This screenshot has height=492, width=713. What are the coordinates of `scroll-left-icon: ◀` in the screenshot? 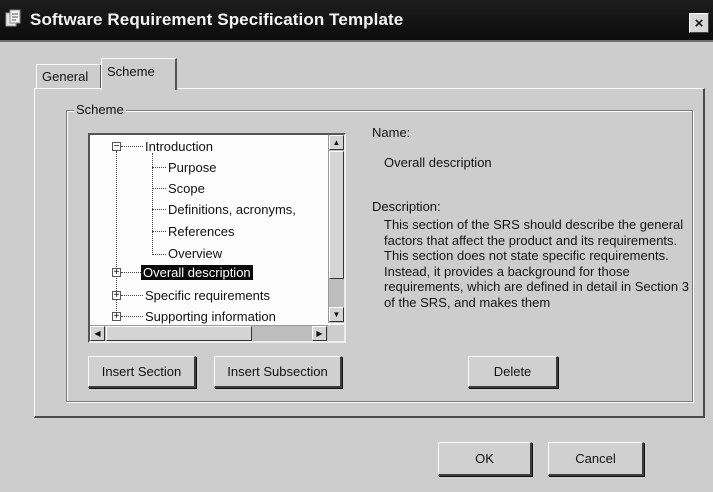 It's located at (97, 333).